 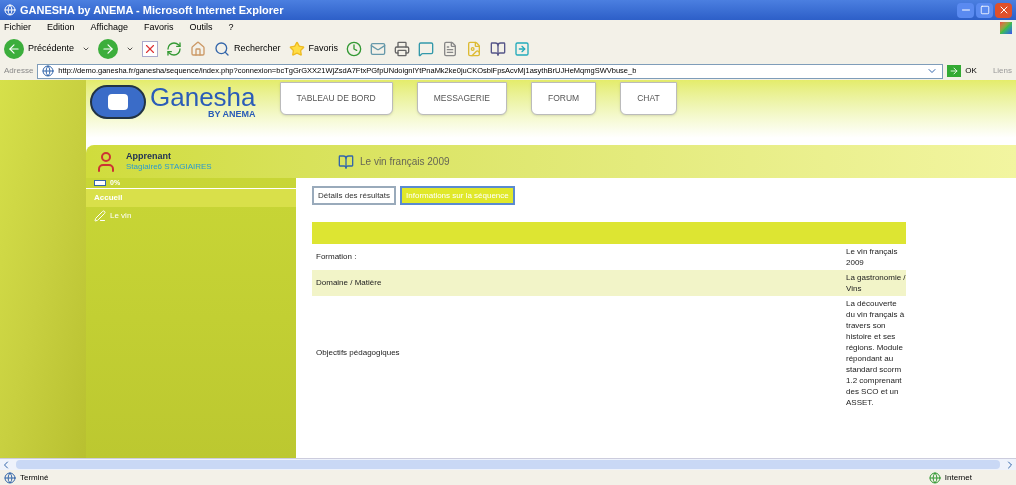 I want to click on menu-item: Outils, so click(x=201, y=28).